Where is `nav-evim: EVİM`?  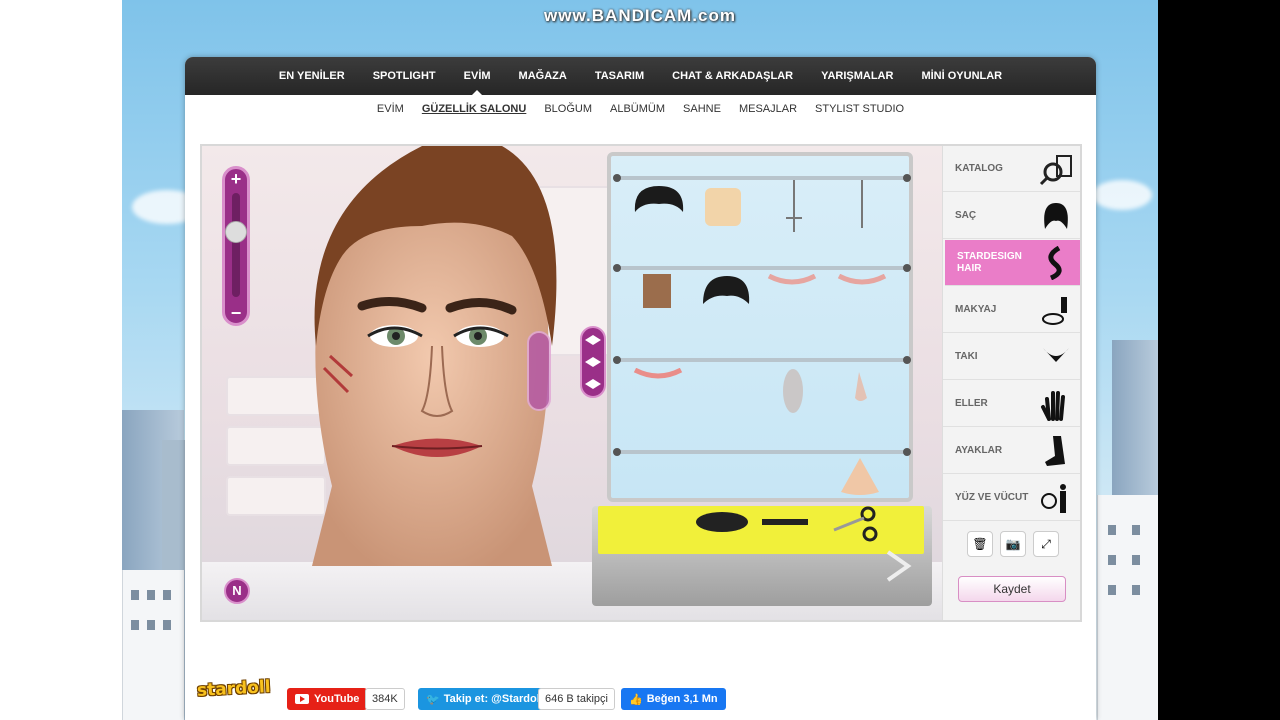 nav-evim: EVİM is located at coordinates (477, 76).